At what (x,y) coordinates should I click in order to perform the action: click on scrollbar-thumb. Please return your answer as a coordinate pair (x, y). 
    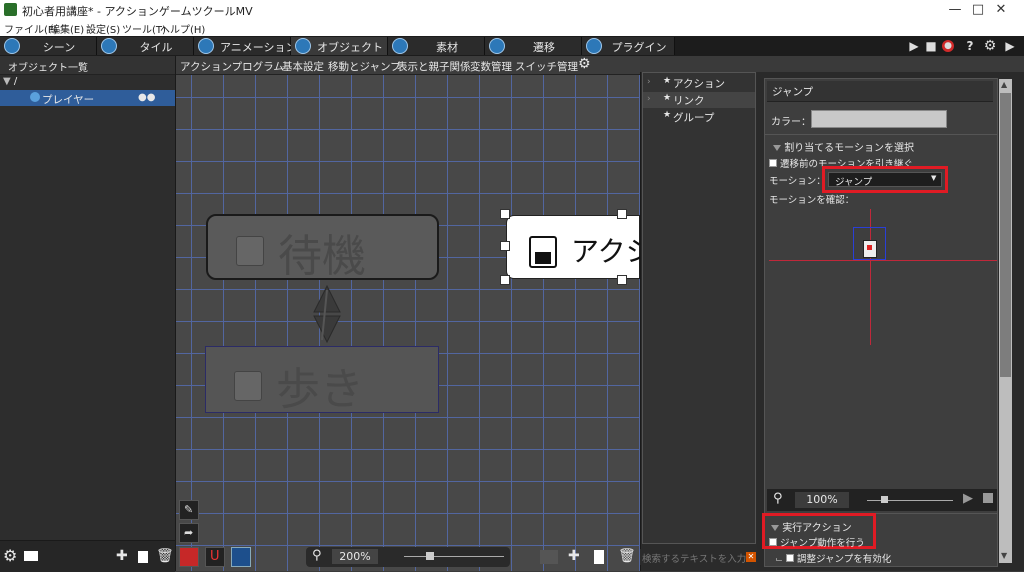
    Looking at the image, I should click on (1005, 235).